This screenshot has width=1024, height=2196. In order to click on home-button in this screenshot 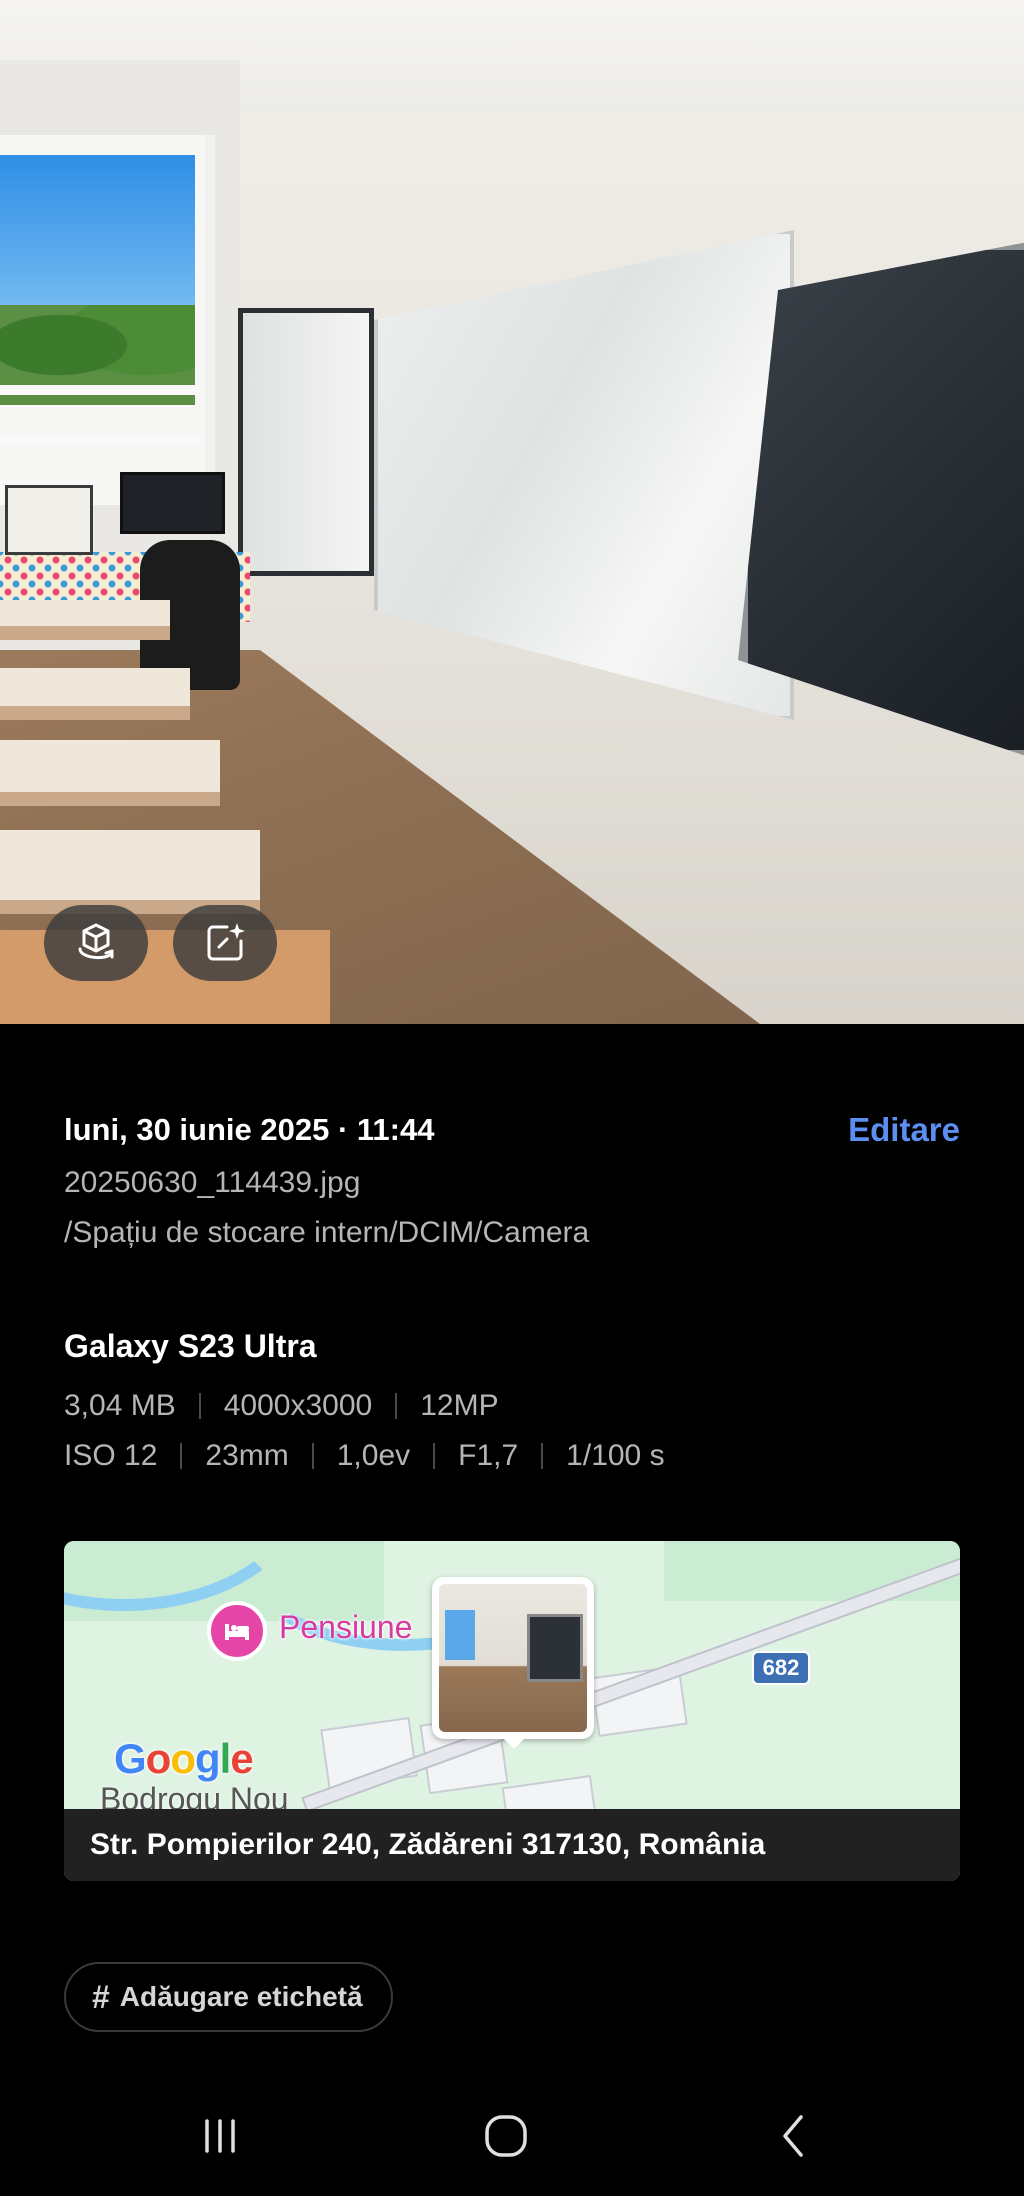, I will do `click(506, 2136)`.